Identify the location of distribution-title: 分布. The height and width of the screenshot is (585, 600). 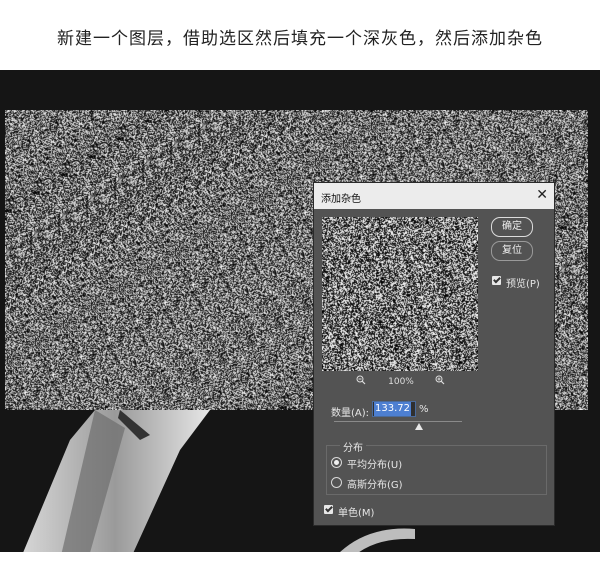
(353, 446).